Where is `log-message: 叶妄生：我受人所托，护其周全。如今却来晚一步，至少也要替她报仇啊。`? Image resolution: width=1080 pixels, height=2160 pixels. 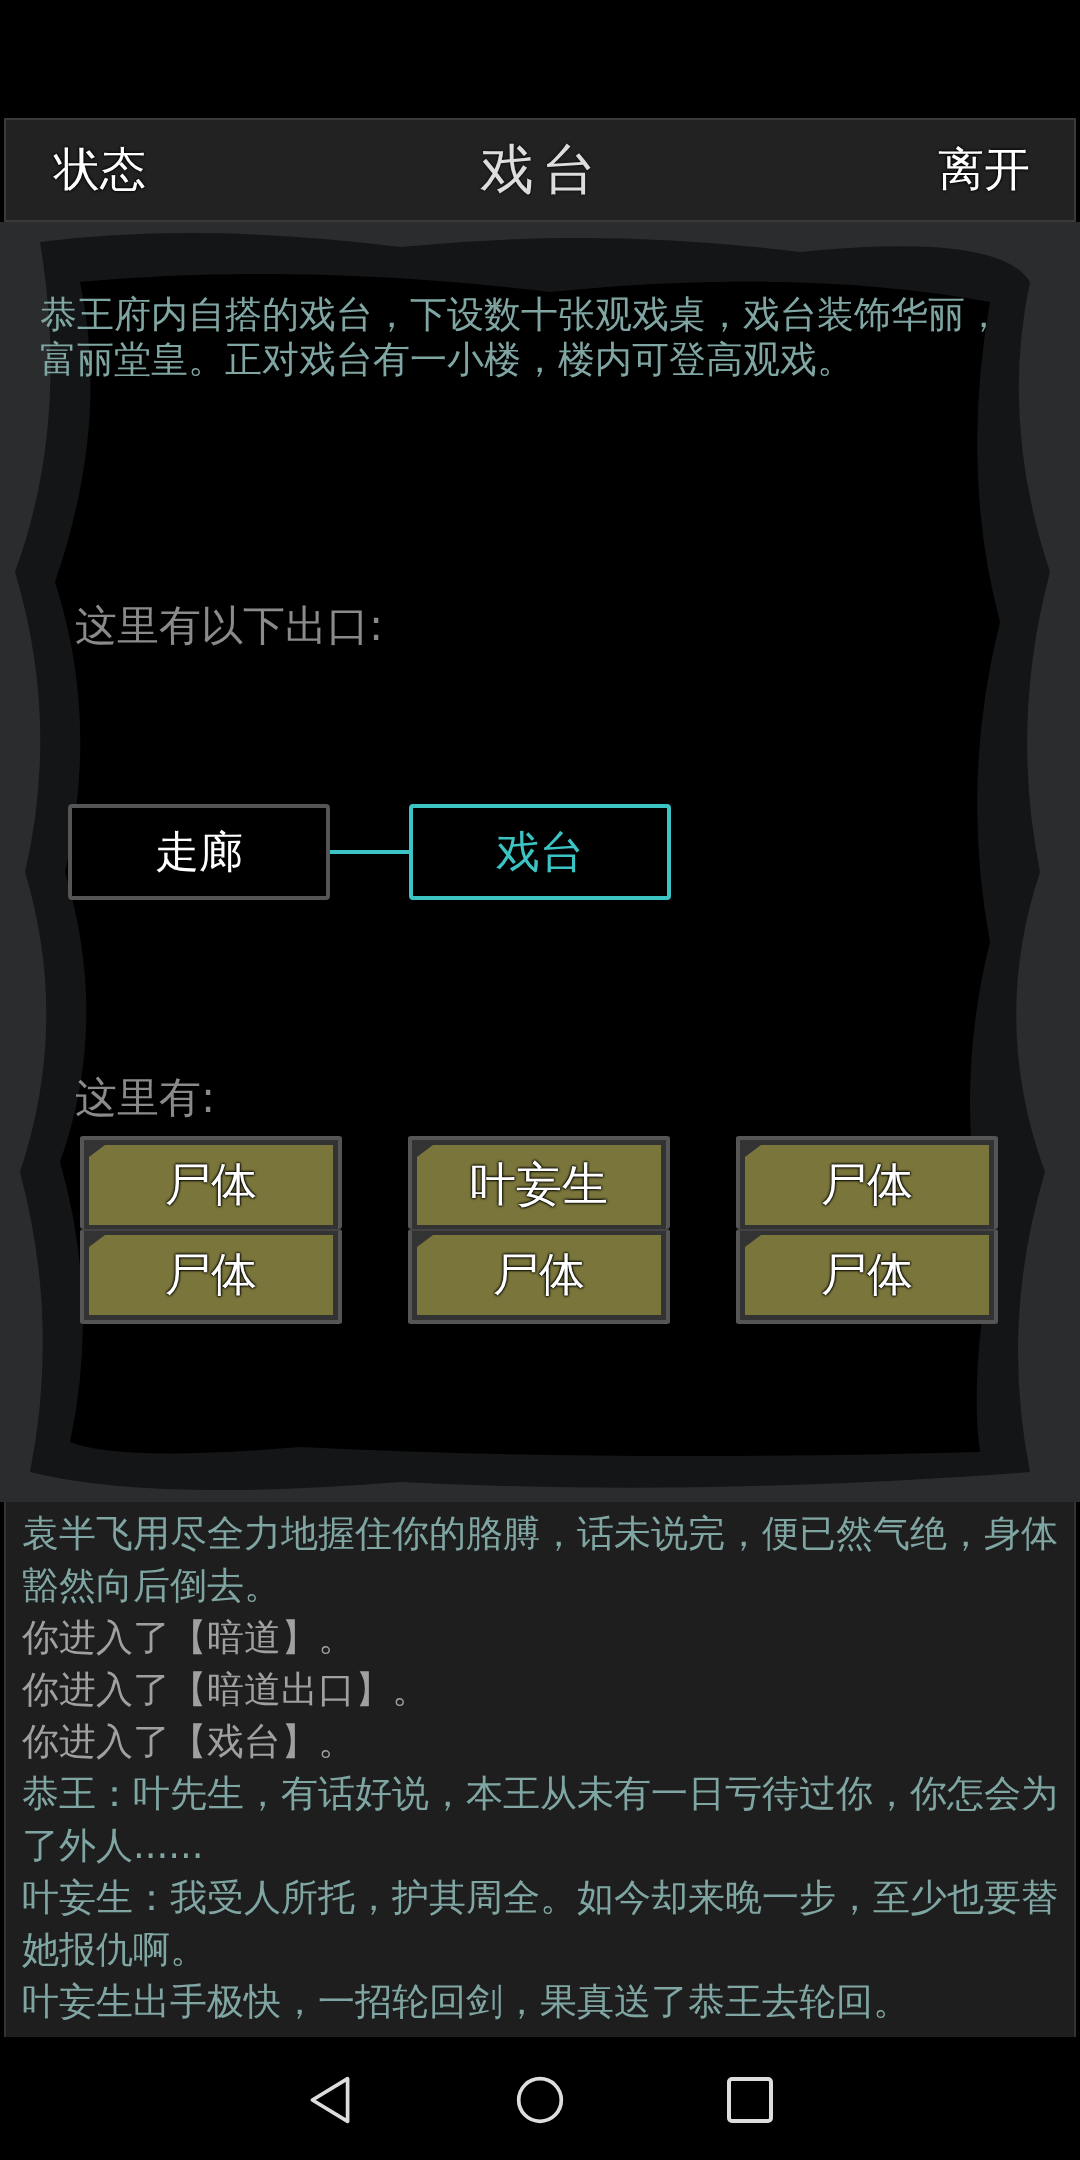 log-message: 叶妄生：我受人所托，护其周全。如今却来晚一步，至少也要替她报仇啊。 is located at coordinates (540, 1924).